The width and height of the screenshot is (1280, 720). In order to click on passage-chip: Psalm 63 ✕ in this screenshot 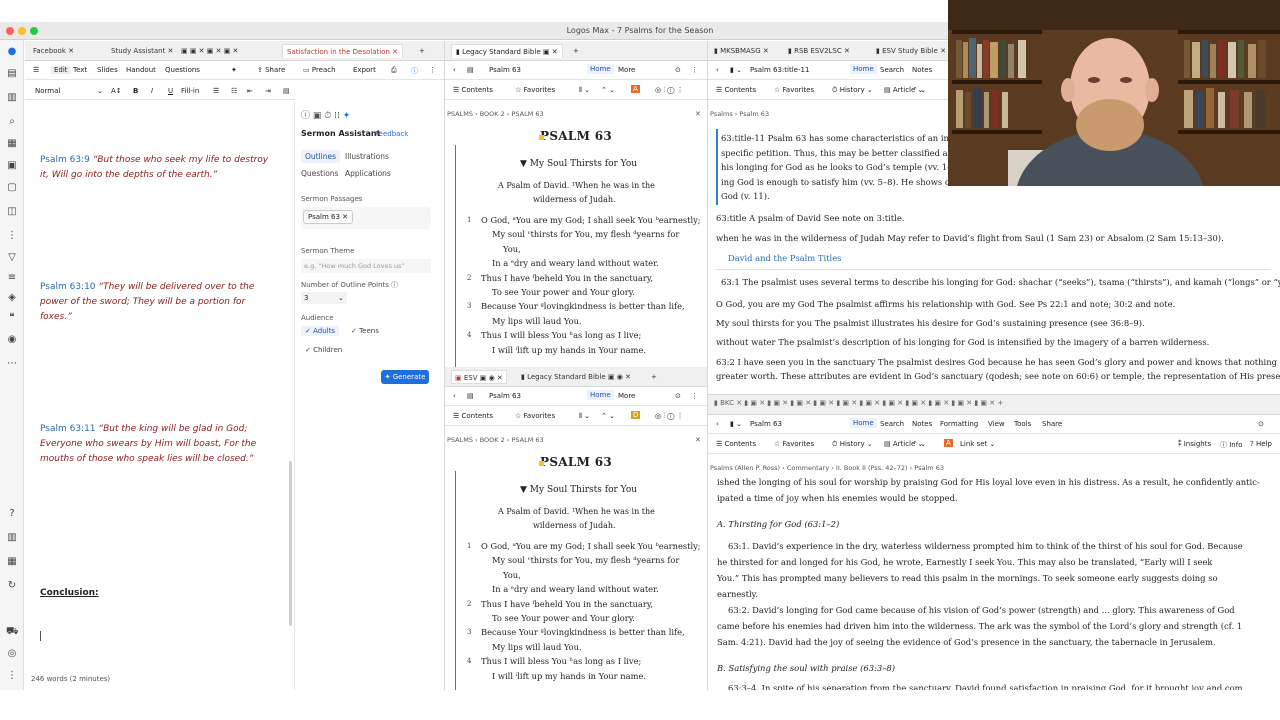, I will do `click(328, 217)`.